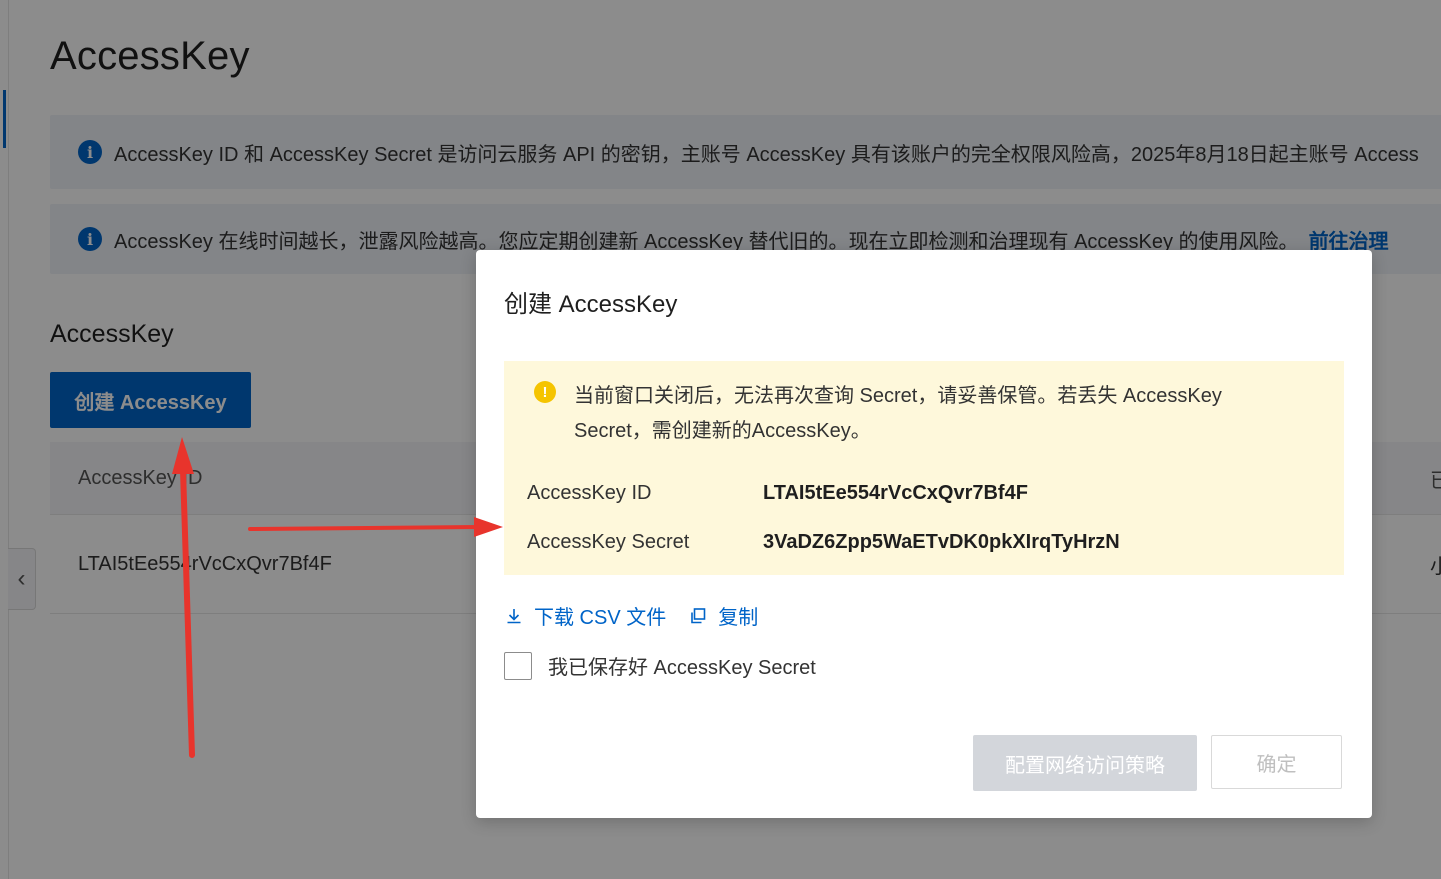 The width and height of the screenshot is (1441, 879). What do you see at coordinates (518, 665) in the screenshot?
I see `saved-checkbox` at bounding box center [518, 665].